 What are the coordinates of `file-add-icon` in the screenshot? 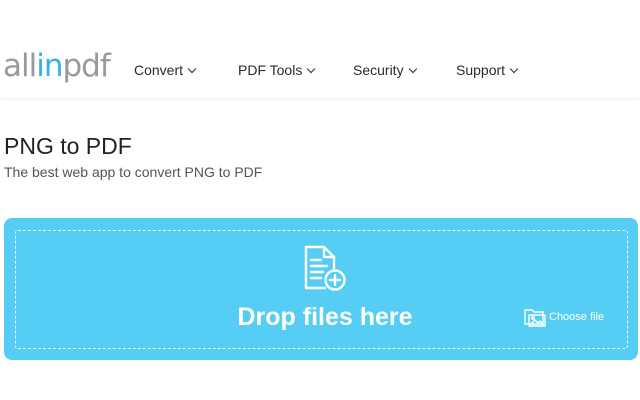 It's located at (325, 268).